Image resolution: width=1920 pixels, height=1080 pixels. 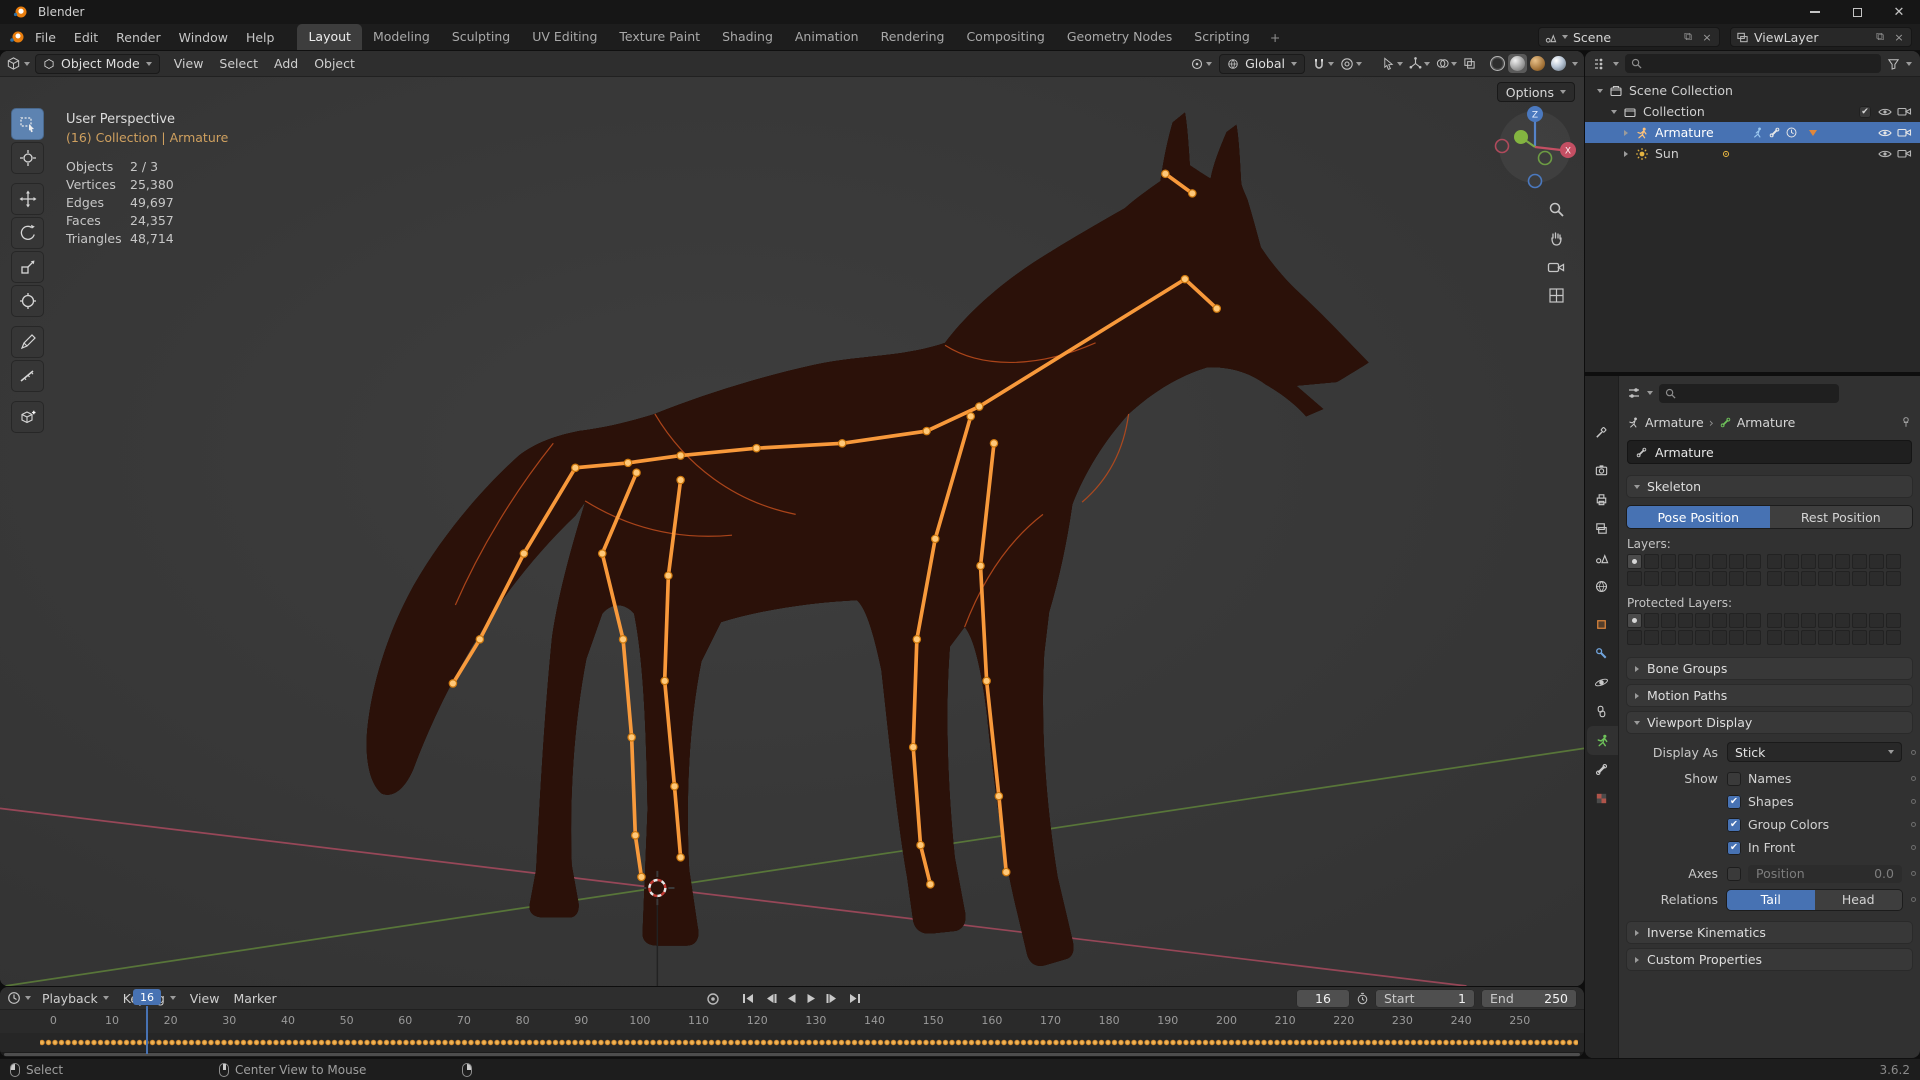 What do you see at coordinates (1749, 393) in the screenshot?
I see `properties-search` at bounding box center [1749, 393].